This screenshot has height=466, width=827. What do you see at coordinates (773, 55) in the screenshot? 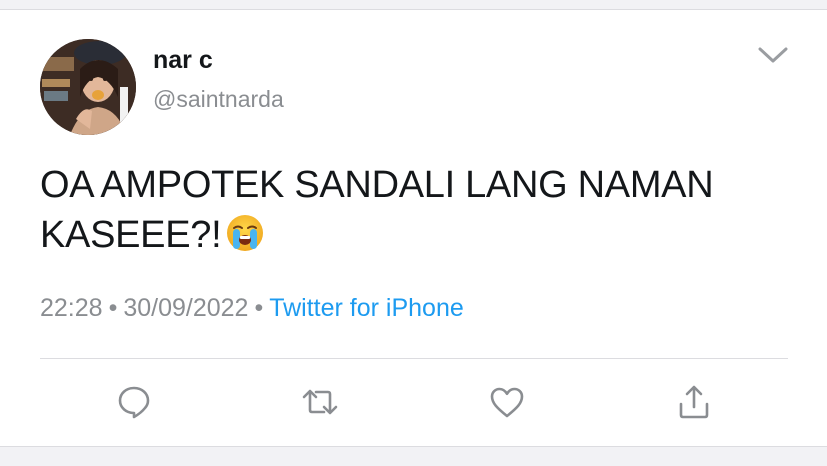
I see `chevron-down-icon` at bounding box center [773, 55].